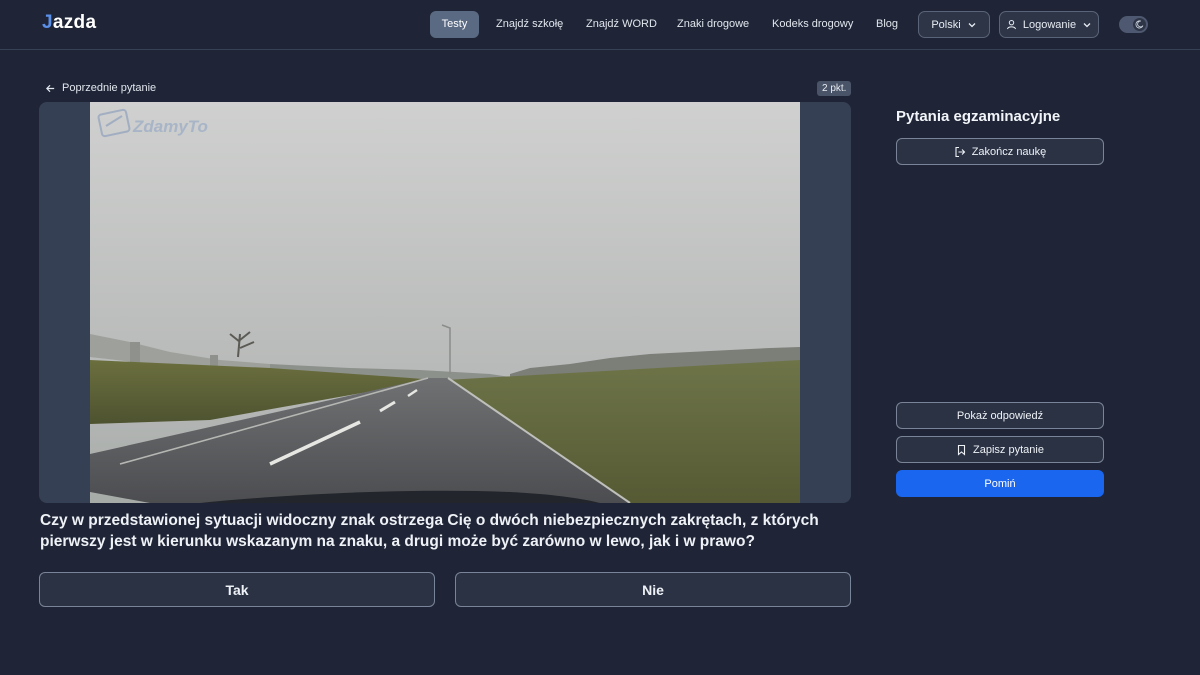  Describe the element at coordinates (713, 24) in the screenshot. I see `nav-link-road-signs: Znaki drogowe` at that location.